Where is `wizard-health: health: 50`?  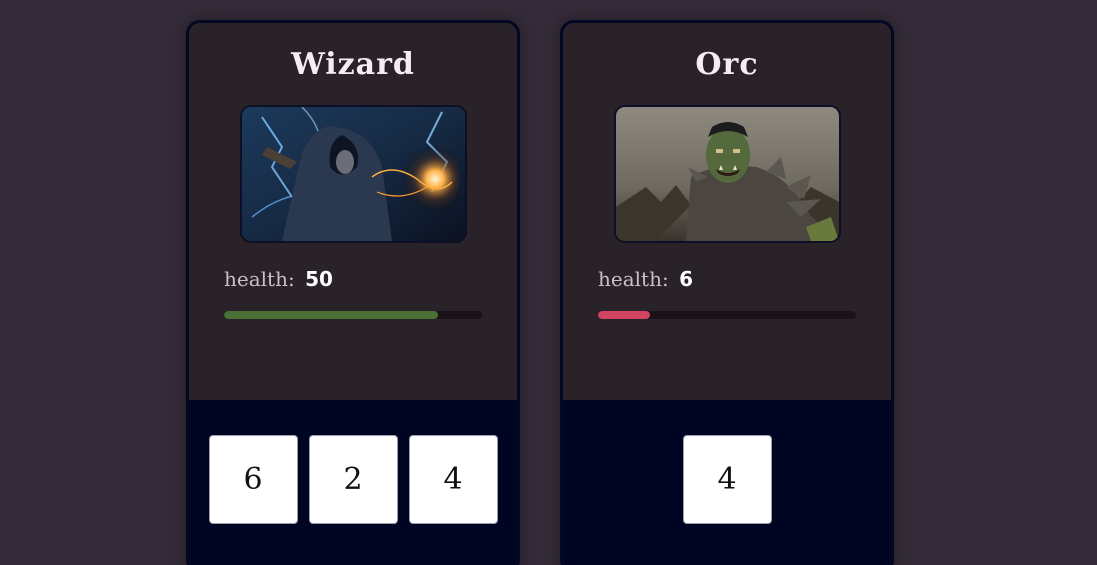
wizard-health: health: 50 is located at coordinates (278, 279).